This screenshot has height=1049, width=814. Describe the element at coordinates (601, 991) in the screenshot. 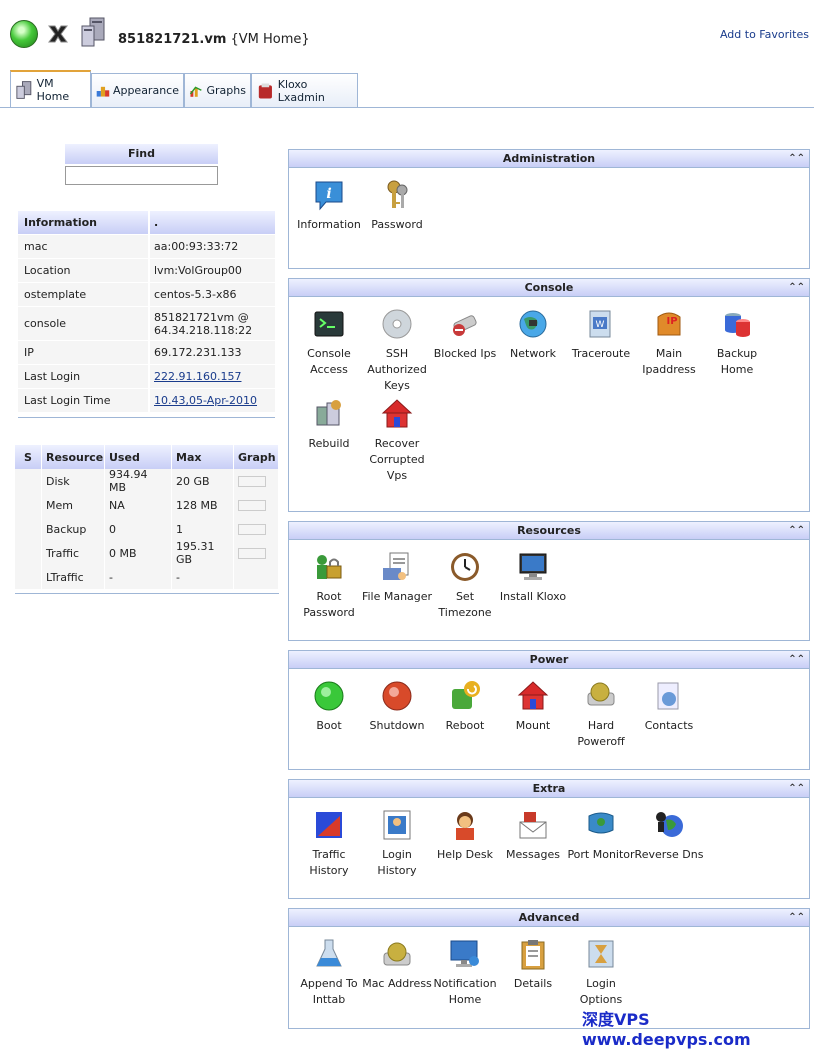

I see `item-label: Login Options` at that location.